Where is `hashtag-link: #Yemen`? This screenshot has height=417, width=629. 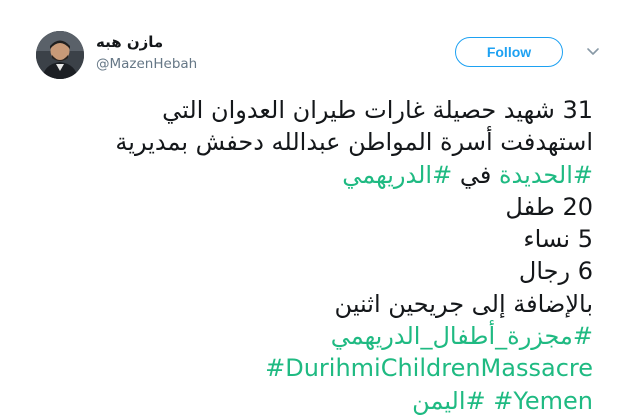
hashtag-link: #Yemen is located at coordinates (543, 401).